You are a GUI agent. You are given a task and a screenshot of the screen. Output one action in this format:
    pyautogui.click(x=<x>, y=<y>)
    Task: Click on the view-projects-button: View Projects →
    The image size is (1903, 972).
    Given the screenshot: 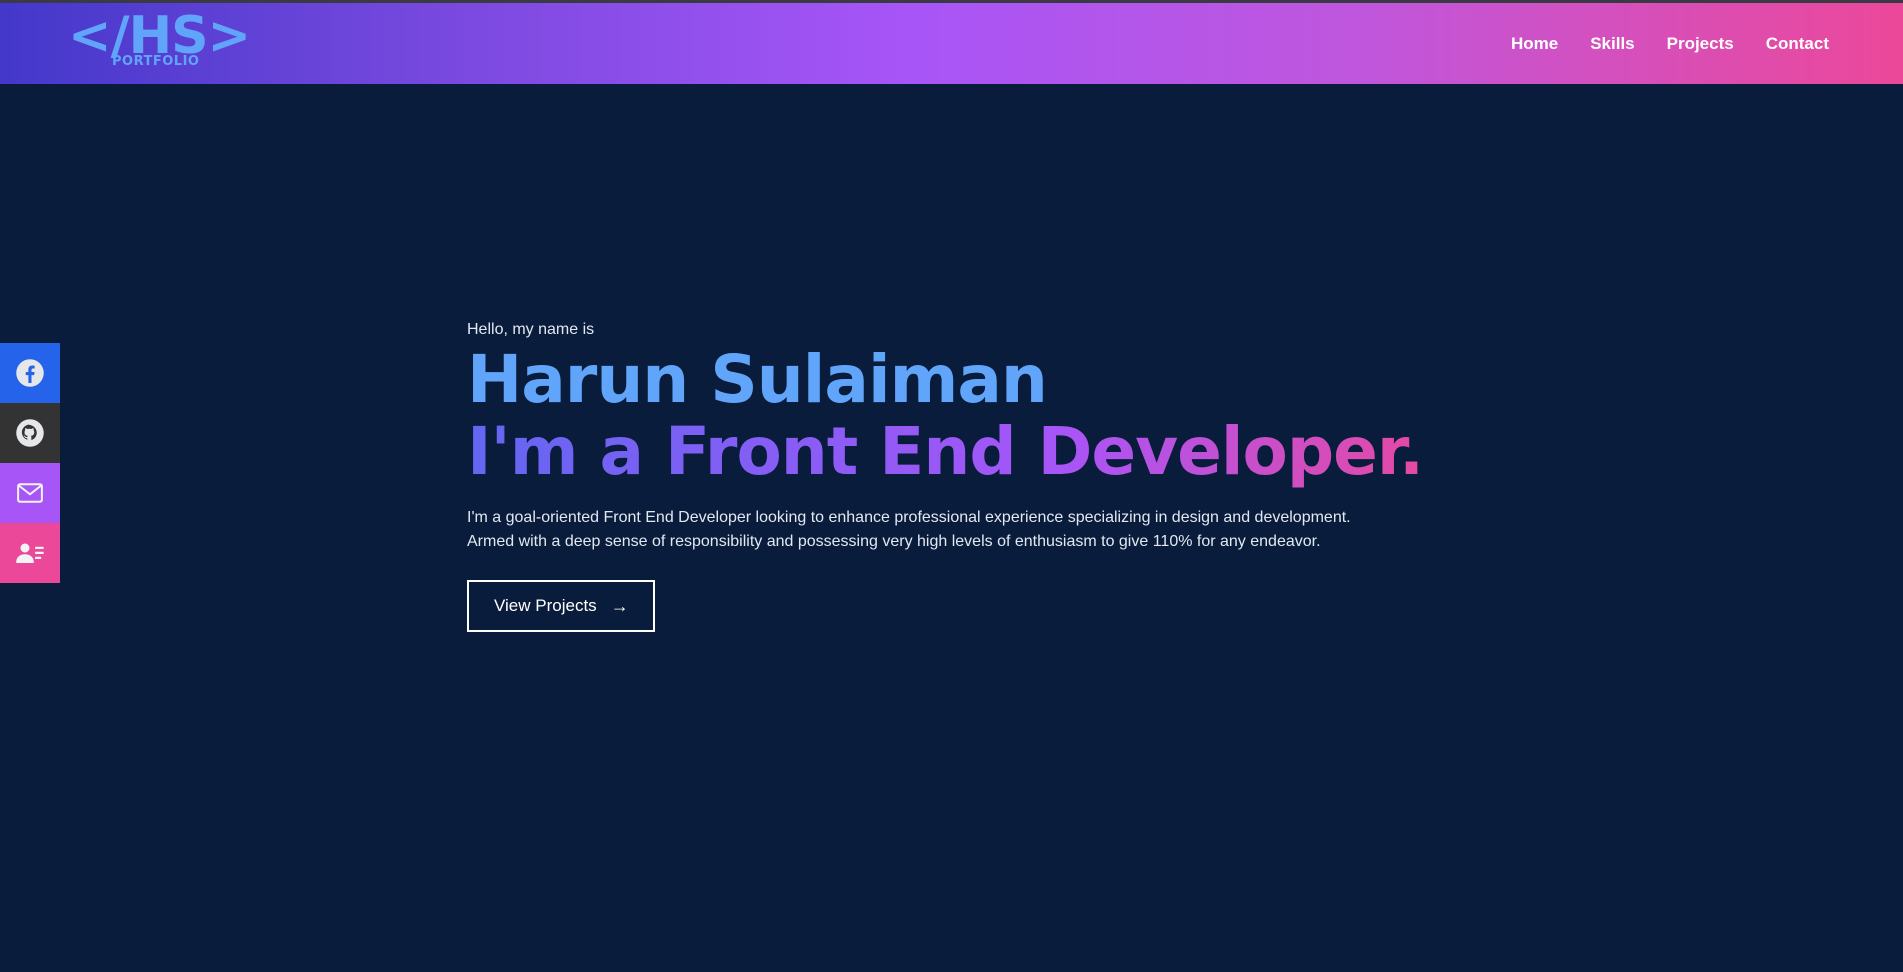 What is the action you would take?
    pyautogui.click(x=561, y=606)
    